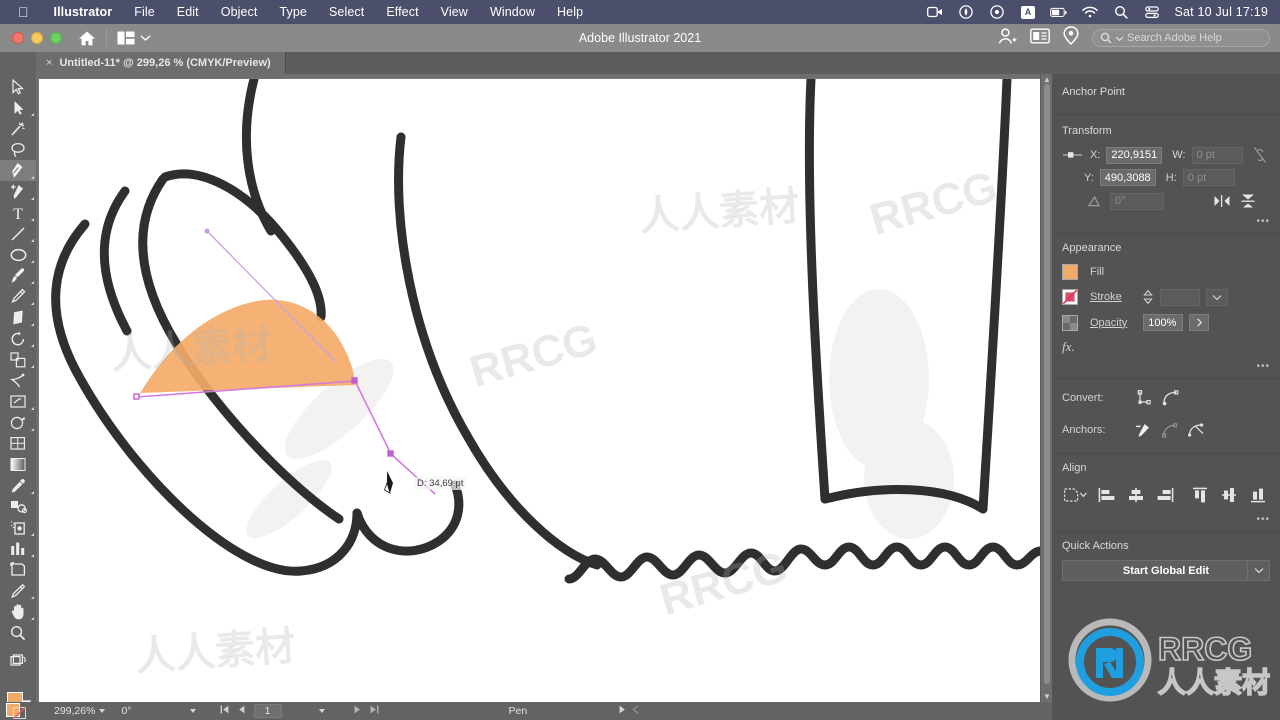 This screenshot has height=720, width=1280. What do you see at coordinates (18, 86) in the screenshot?
I see `selection-tool` at bounding box center [18, 86].